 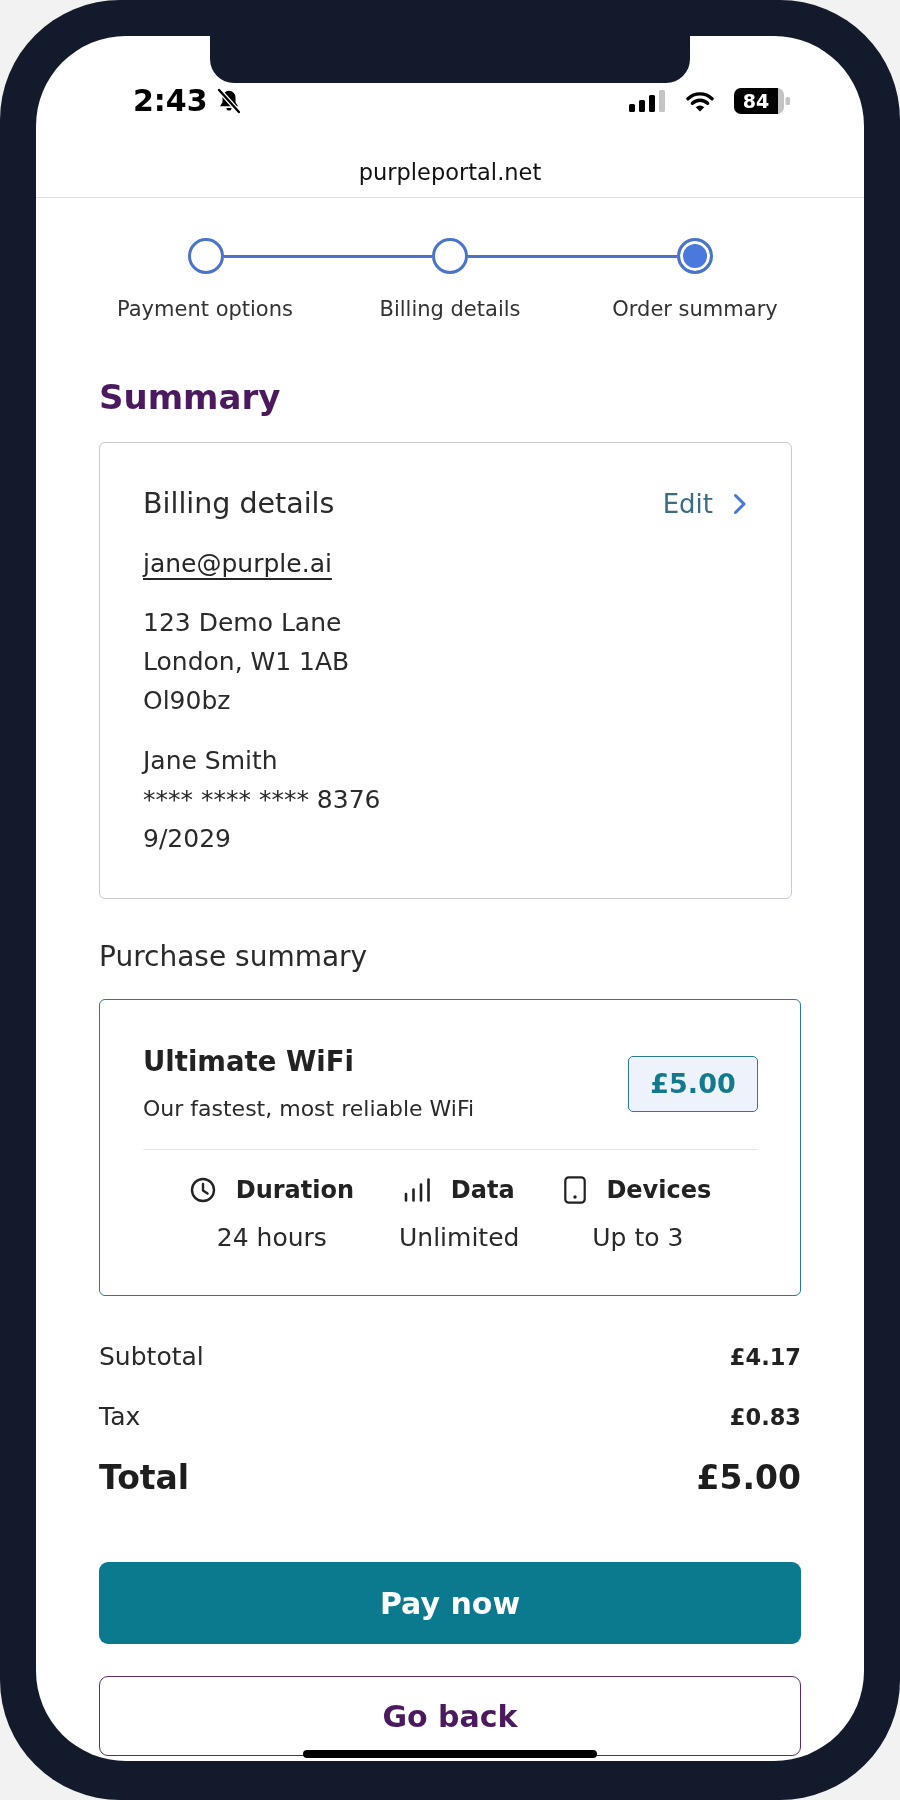 I want to click on pay-button: Pay now, so click(x=450, y=1603).